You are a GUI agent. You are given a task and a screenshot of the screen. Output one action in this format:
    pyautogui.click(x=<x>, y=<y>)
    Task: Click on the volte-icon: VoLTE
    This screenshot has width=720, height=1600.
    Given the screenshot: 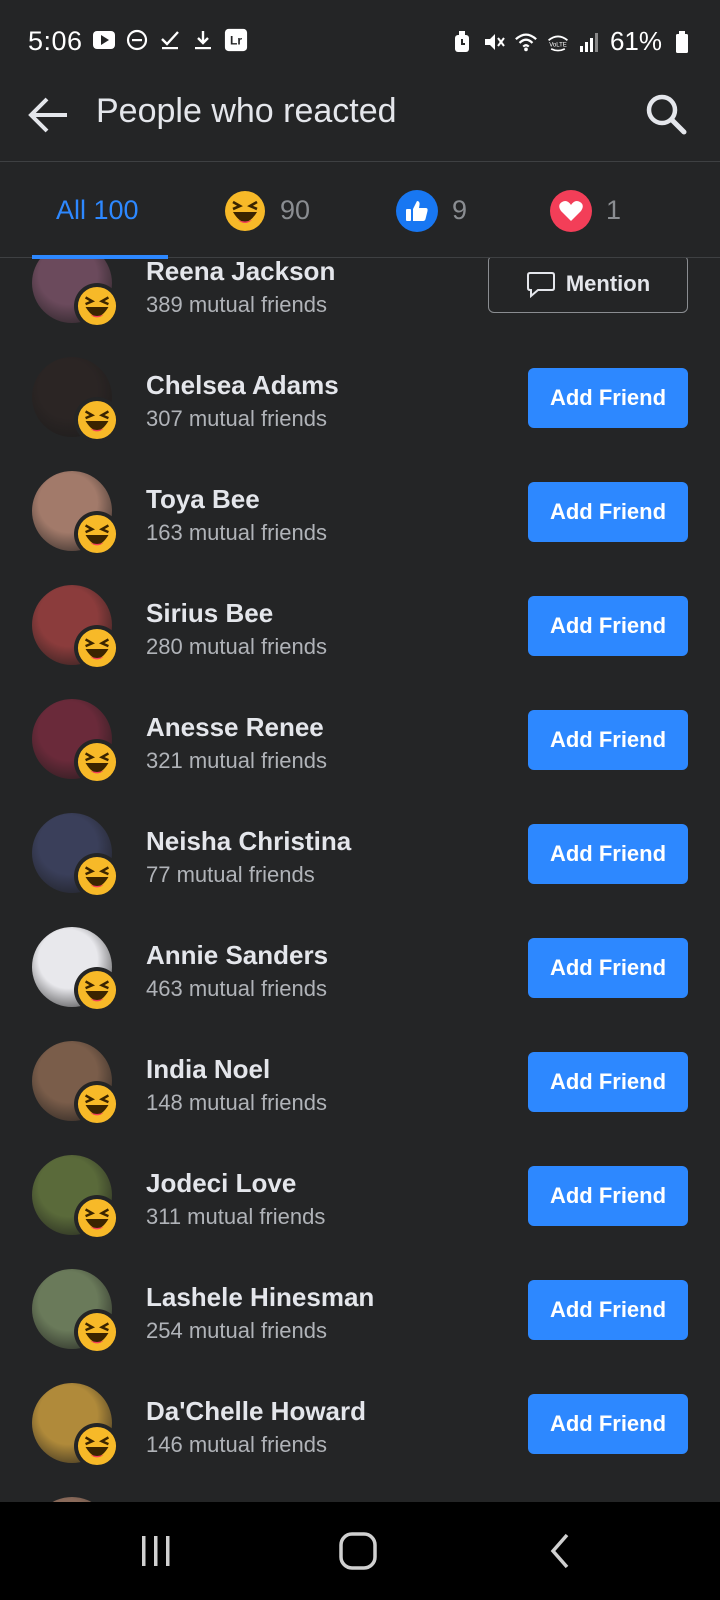 What is the action you would take?
    pyautogui.click(x=558, y=42)
    